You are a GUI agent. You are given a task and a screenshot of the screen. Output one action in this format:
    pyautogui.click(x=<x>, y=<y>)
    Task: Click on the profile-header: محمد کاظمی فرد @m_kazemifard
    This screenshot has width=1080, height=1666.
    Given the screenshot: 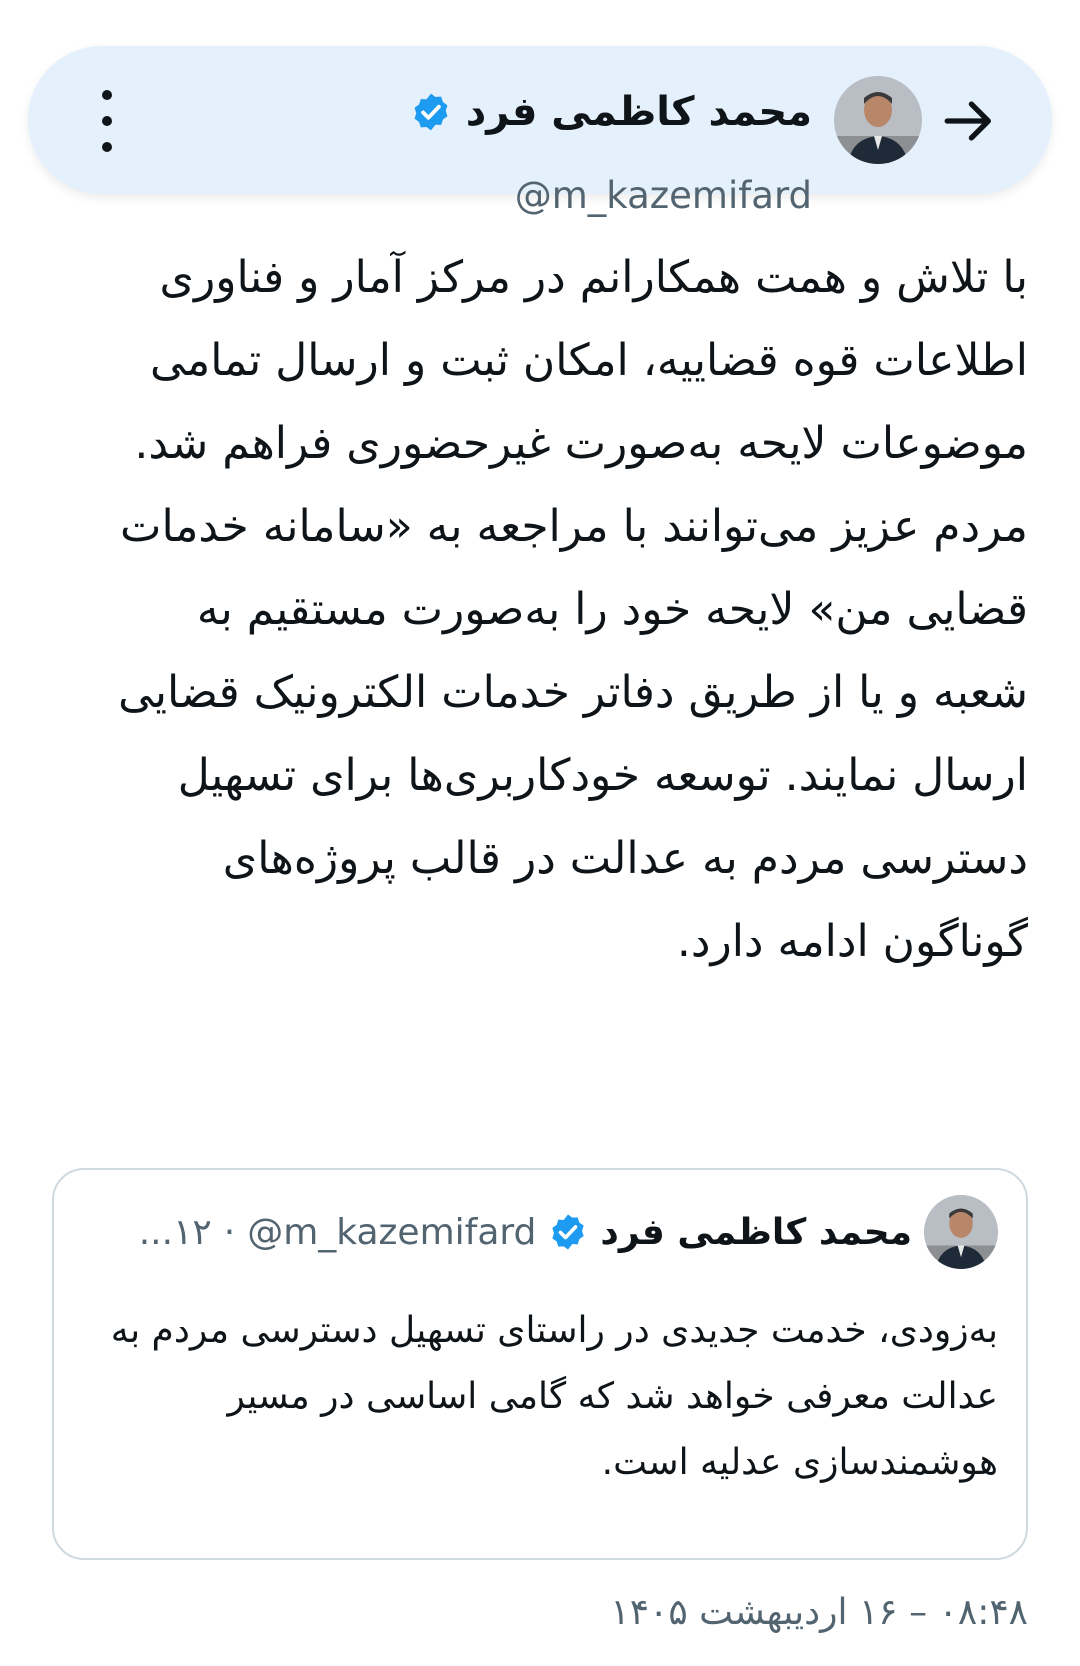 What is the action you would take?
    pyautogui.click(x=540, y=131)
    